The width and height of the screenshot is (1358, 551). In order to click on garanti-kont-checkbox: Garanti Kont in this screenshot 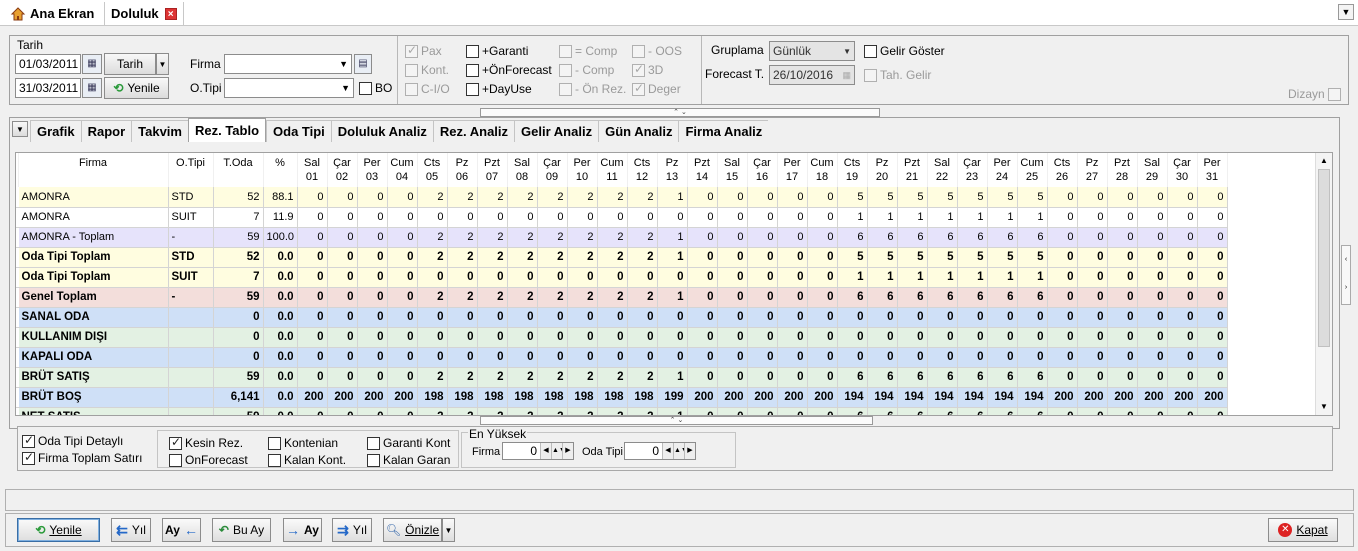, I will do `click(408, 443)`.